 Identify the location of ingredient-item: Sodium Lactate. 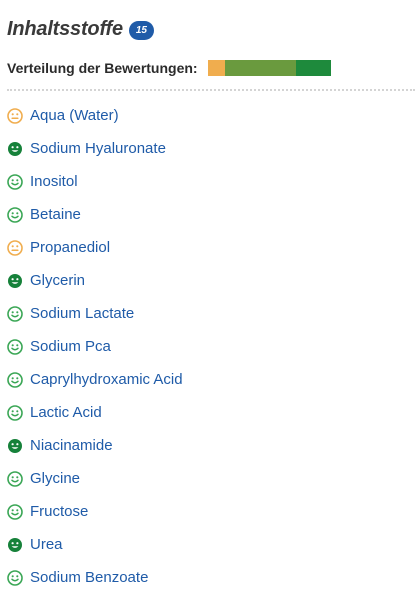
(95, 313).